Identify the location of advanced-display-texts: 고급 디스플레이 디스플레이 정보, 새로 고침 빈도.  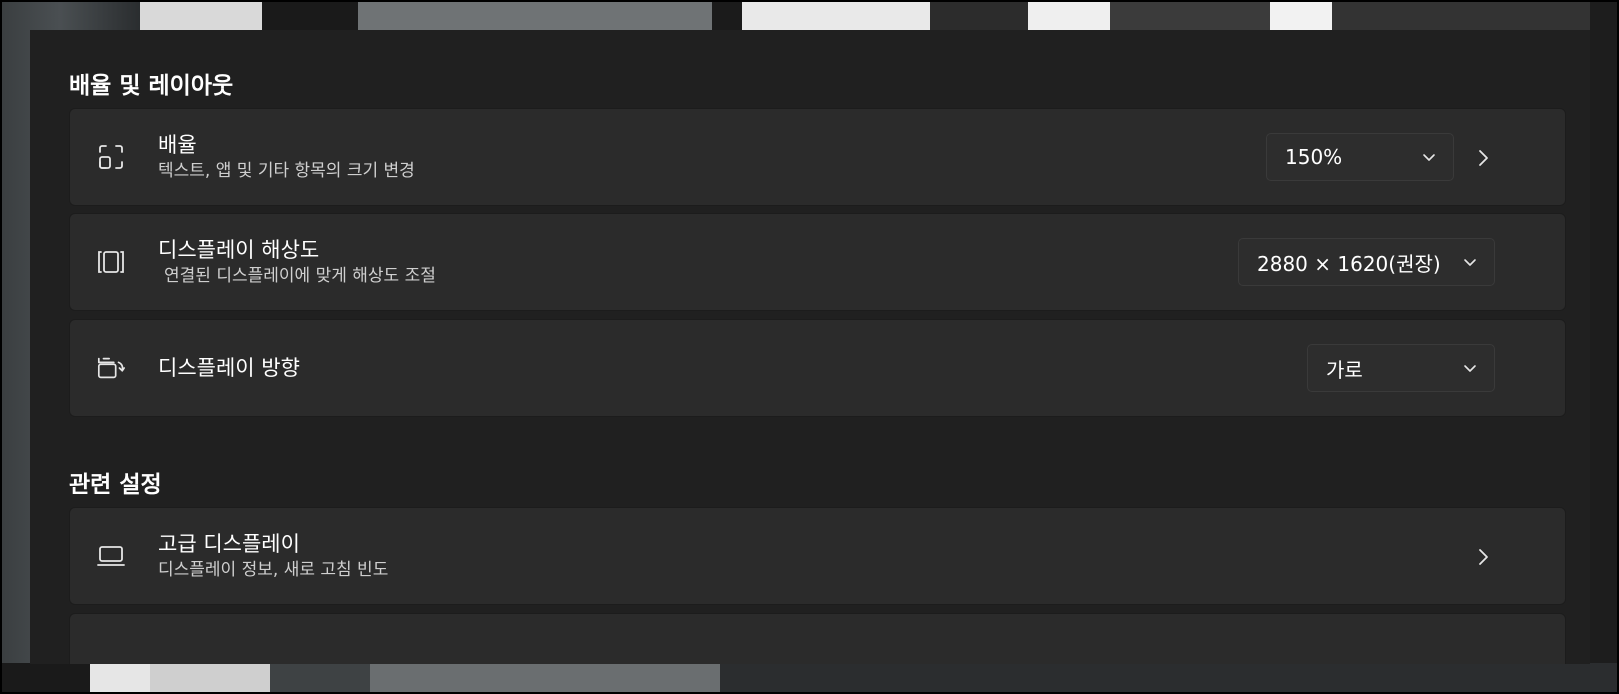
(273, 556).